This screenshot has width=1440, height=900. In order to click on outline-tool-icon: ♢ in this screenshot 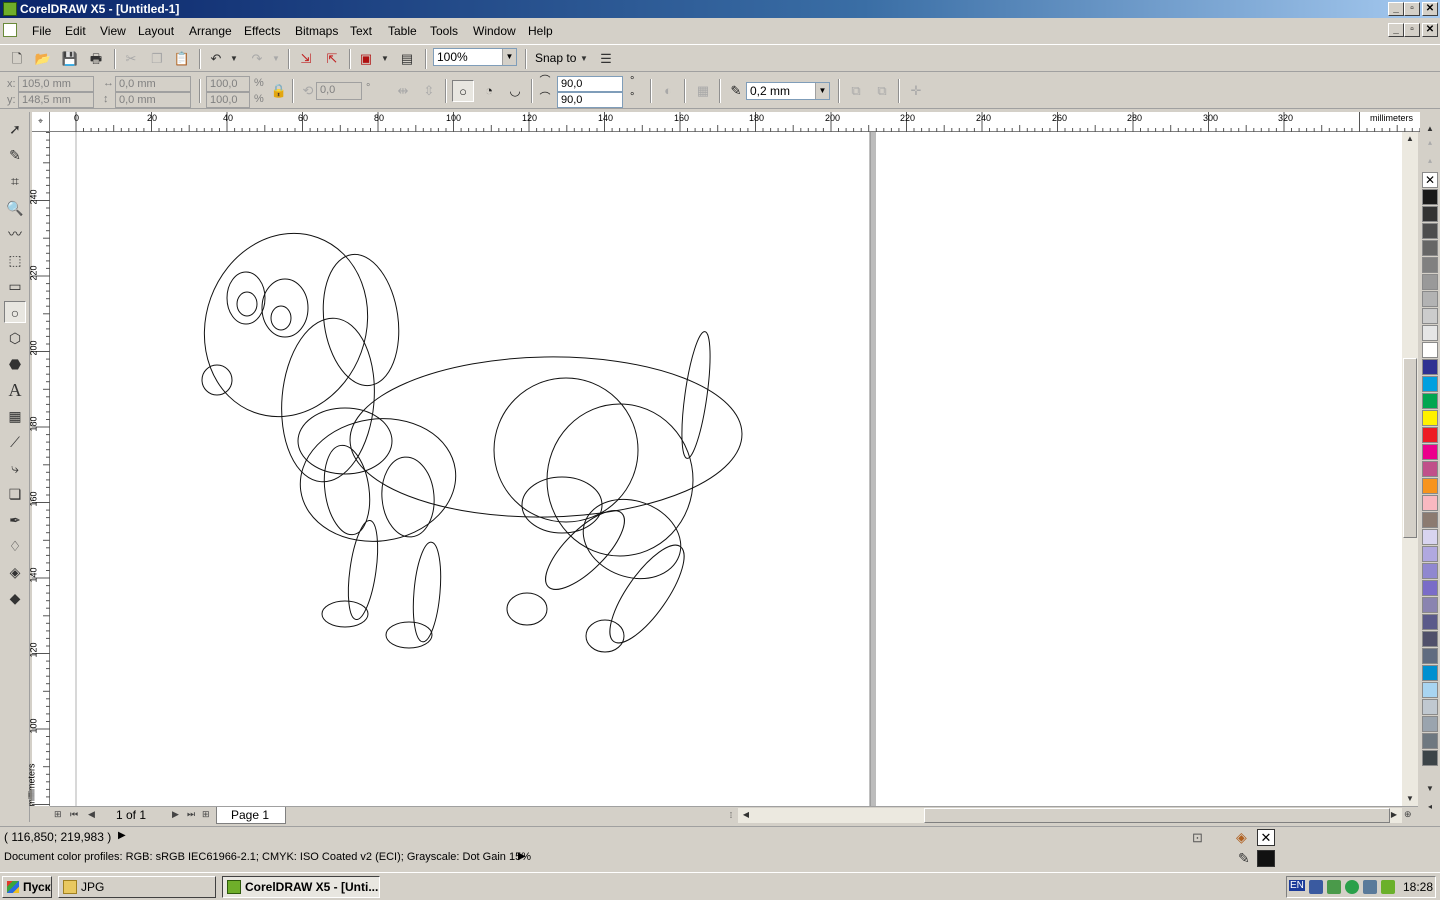, I will do `click(15, 546)`.